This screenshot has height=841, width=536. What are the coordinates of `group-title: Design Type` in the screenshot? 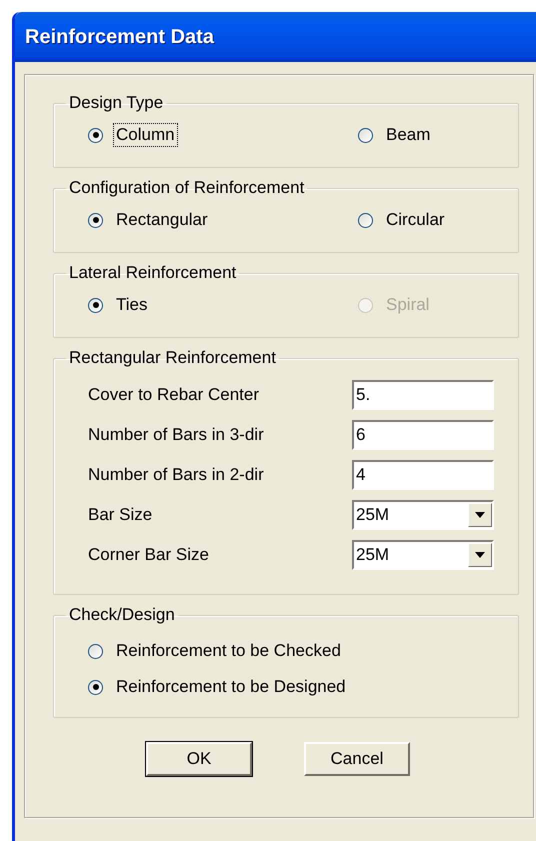 It's located at (116, 103).